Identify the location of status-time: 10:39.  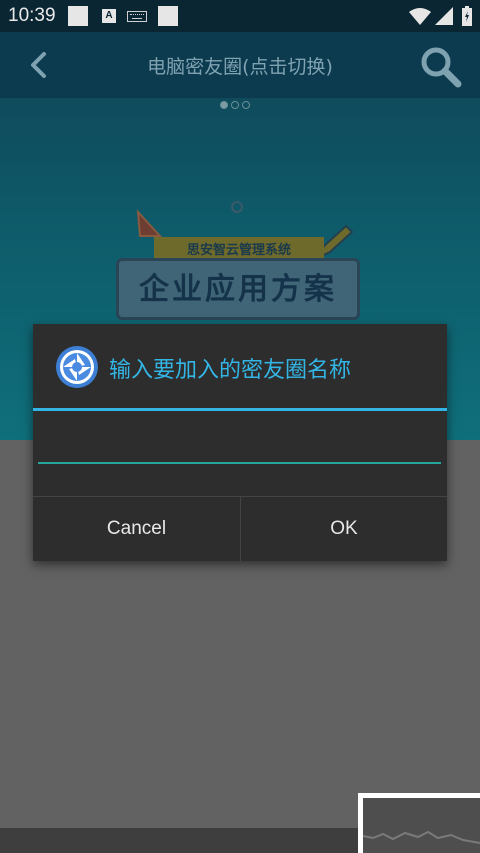
(32, 15).